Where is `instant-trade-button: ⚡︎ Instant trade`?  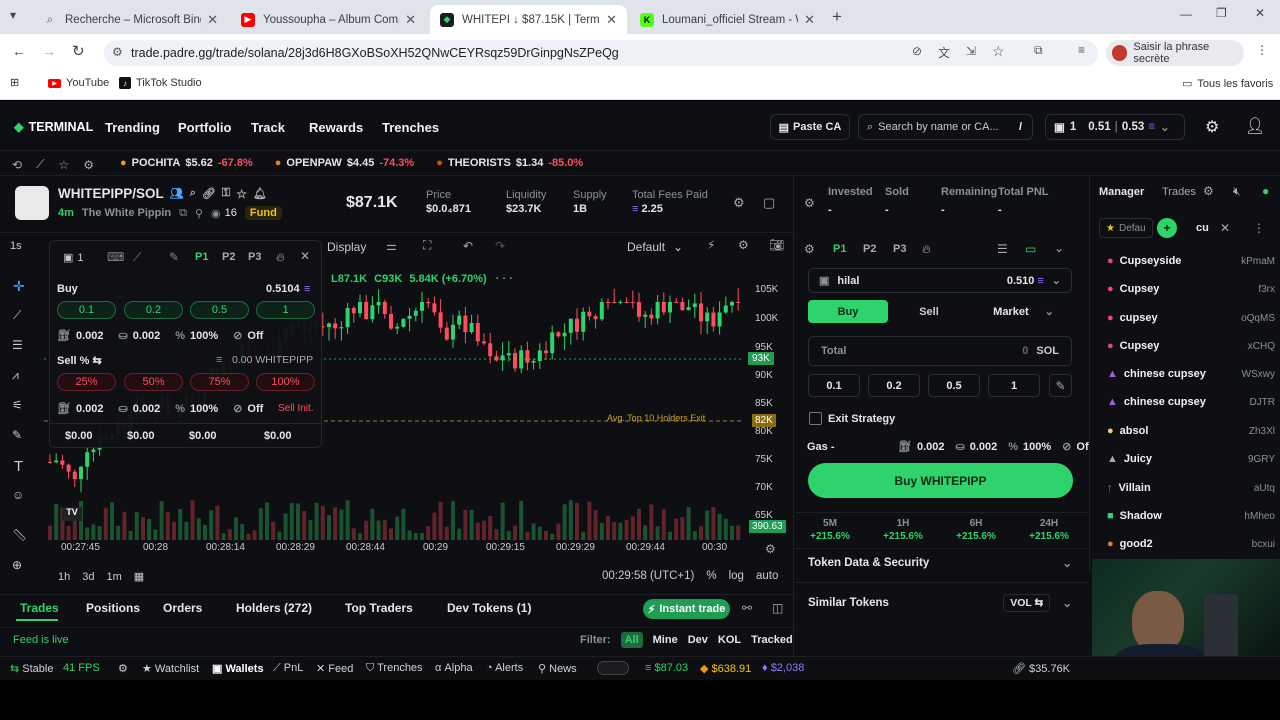 instant-trade-button: ⚡︎ Instant trade is located at coordinates (686, 609).